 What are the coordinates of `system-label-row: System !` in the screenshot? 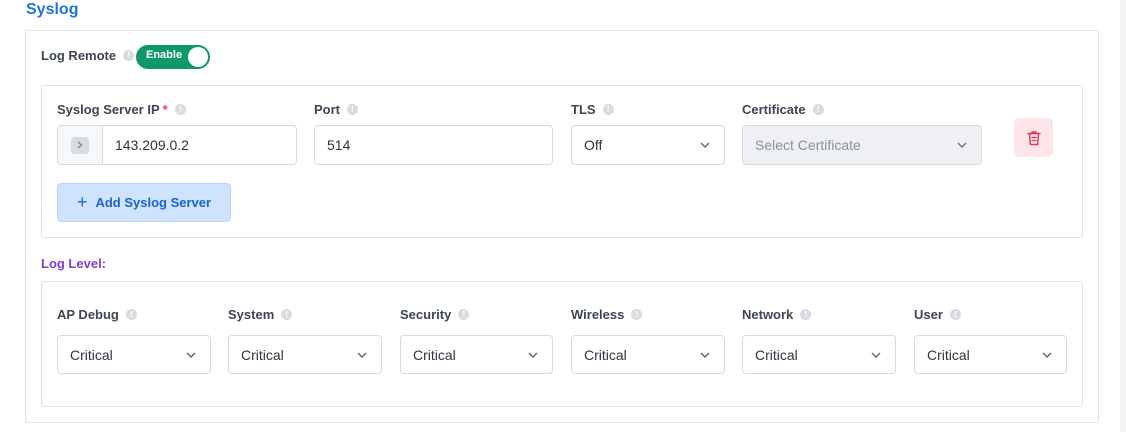 It's located at (260, 314).